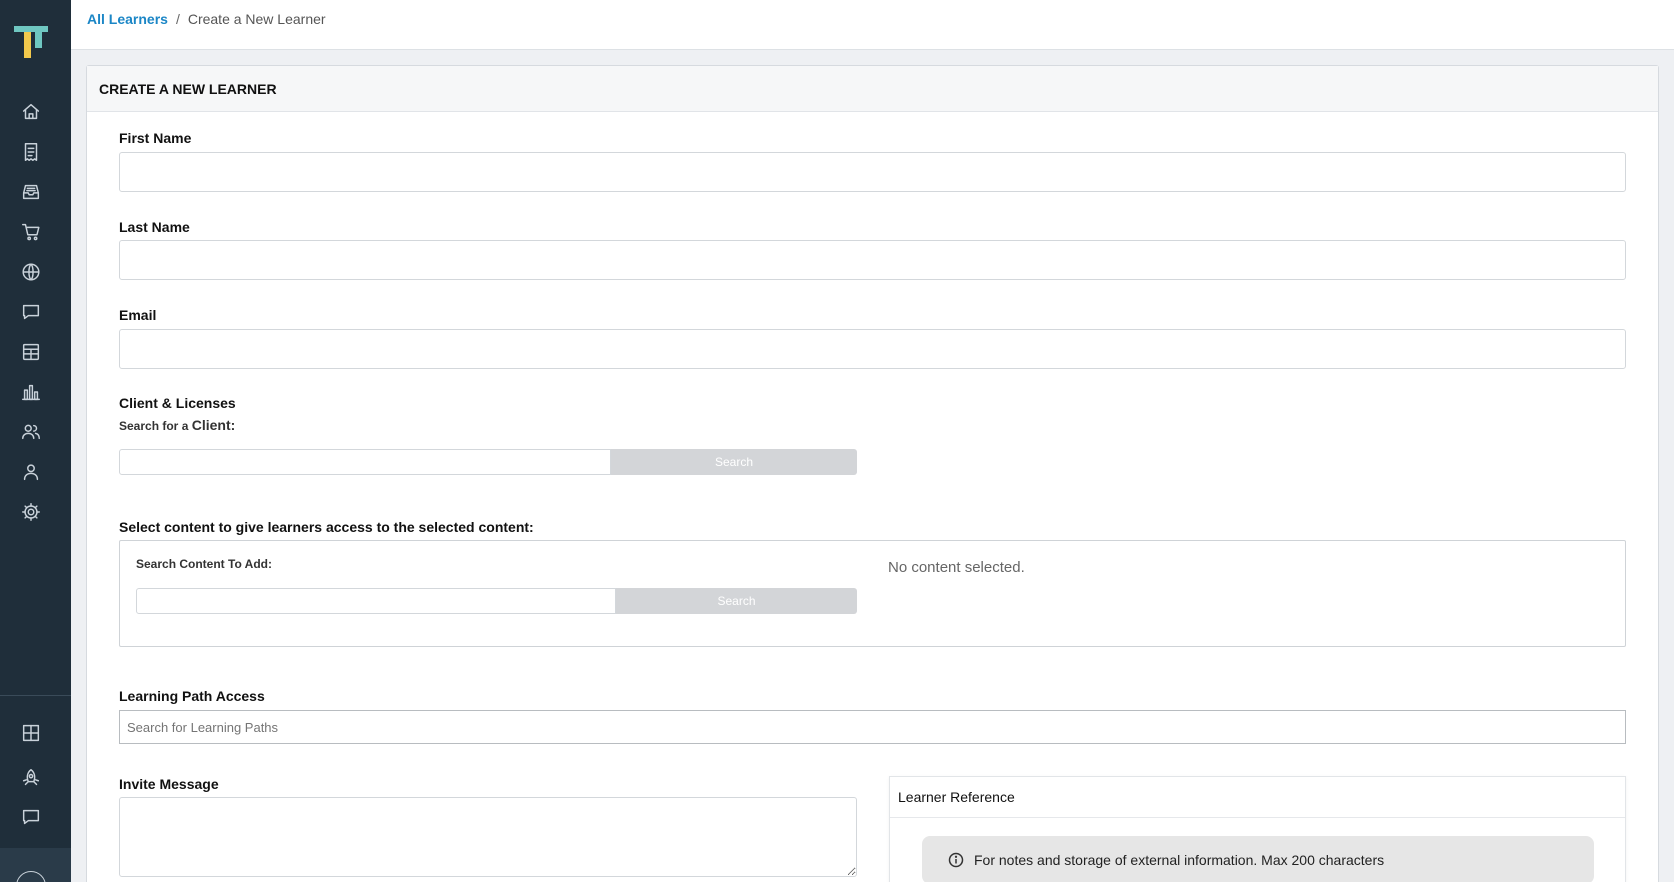 Image resolution: width=1674 pixels, height=882 pixels. I want to click on invite-message-label: Invite Message, so click(169, 784).